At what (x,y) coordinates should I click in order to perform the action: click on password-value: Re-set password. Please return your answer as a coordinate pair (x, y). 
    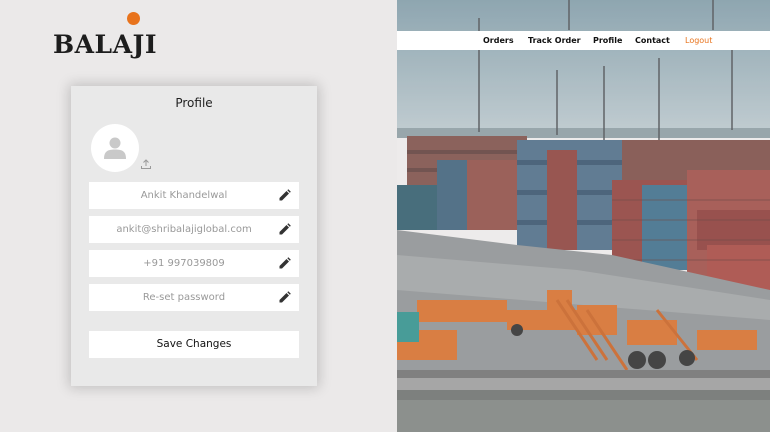
    Looking at the image, I should click on (184, 297).